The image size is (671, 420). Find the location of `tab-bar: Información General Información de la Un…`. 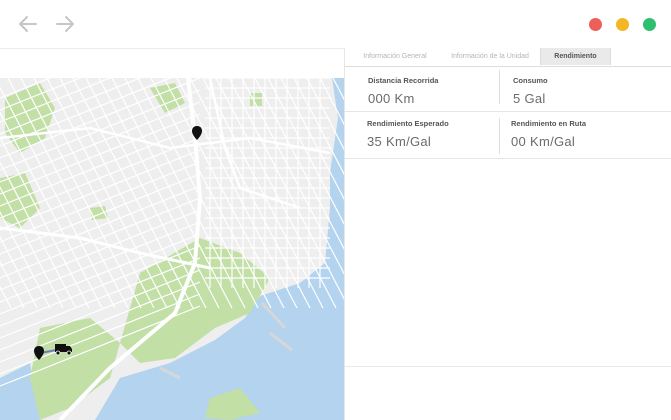

tab-bar: Información General Información de la Un… is located at coordinates (508, 57).